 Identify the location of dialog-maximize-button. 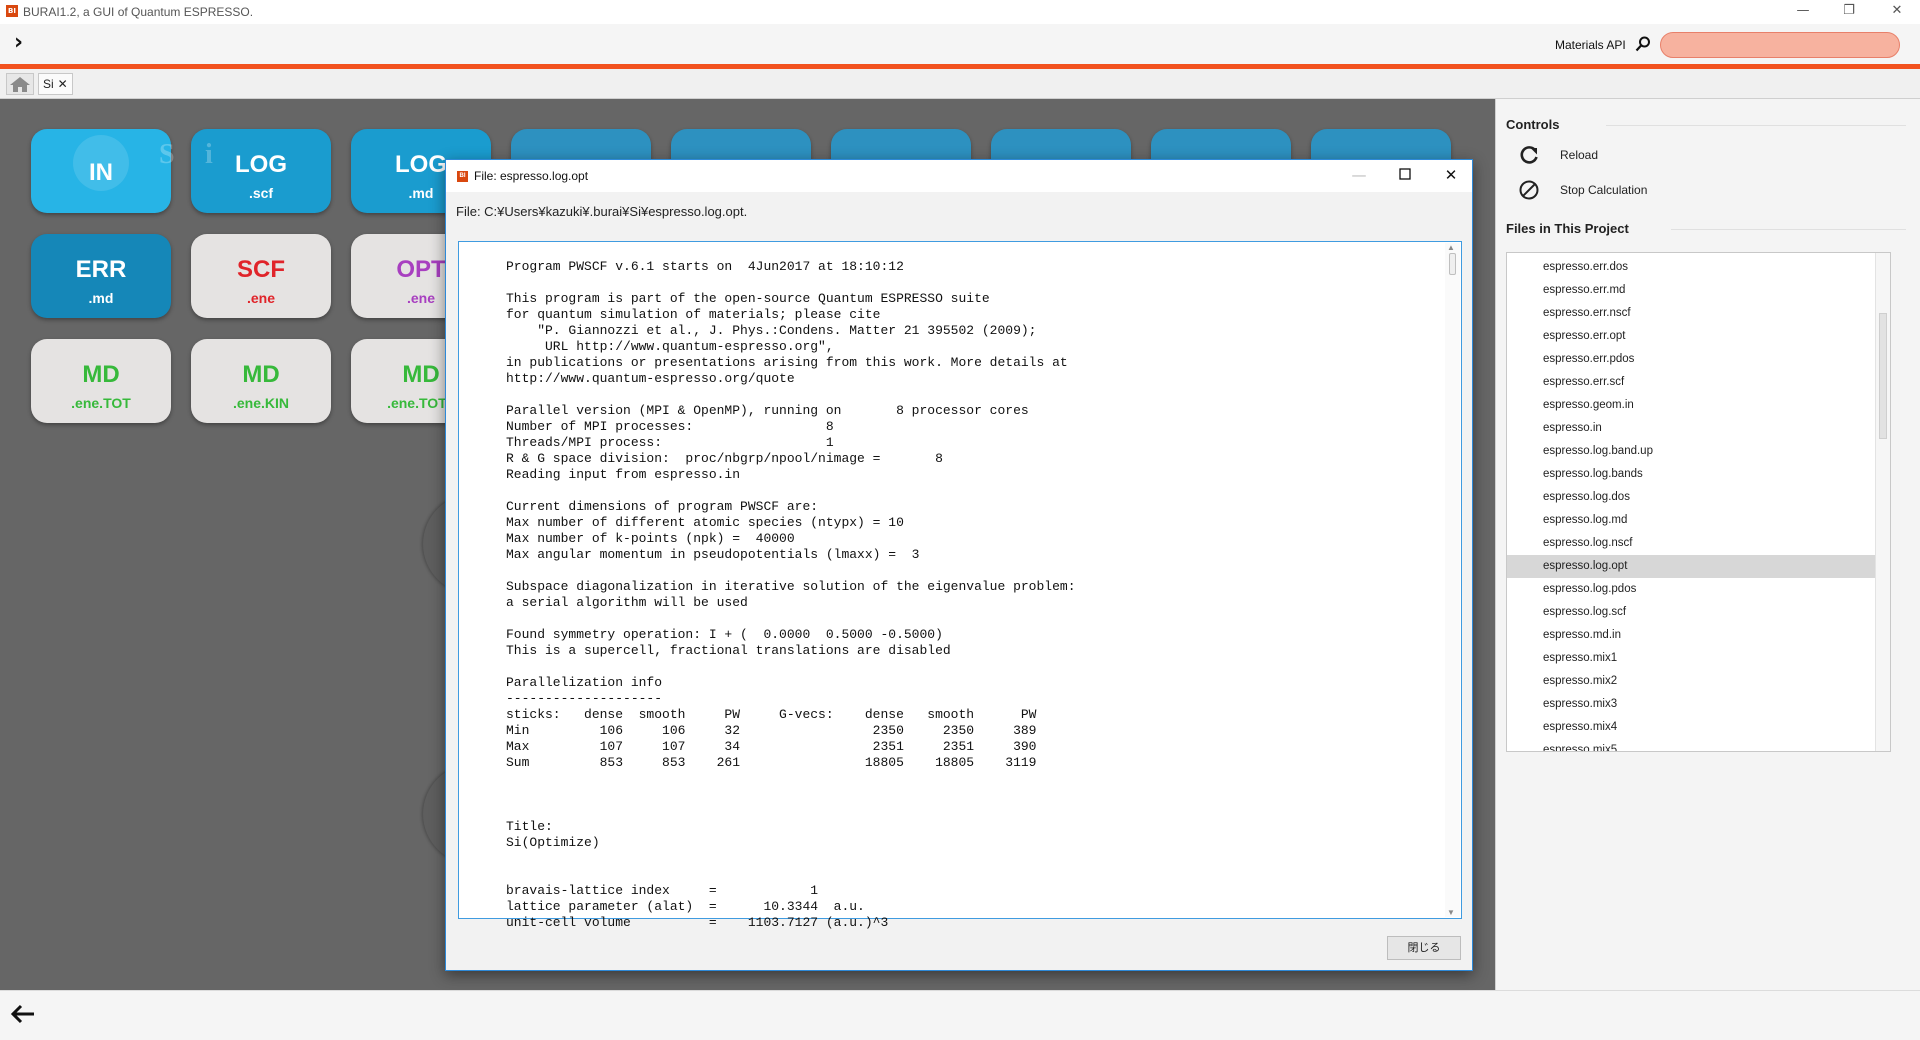
(1405, 176).